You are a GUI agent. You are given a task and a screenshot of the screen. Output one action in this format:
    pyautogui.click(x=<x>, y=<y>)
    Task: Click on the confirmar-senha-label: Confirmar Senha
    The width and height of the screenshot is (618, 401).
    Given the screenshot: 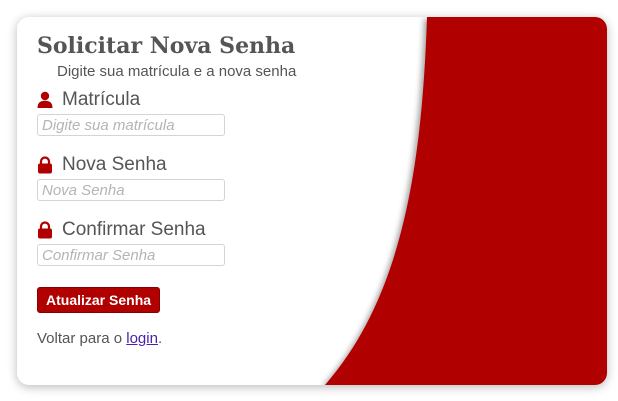 What is the action you would take?
    pyautogui.click(x=121, y=230)
    